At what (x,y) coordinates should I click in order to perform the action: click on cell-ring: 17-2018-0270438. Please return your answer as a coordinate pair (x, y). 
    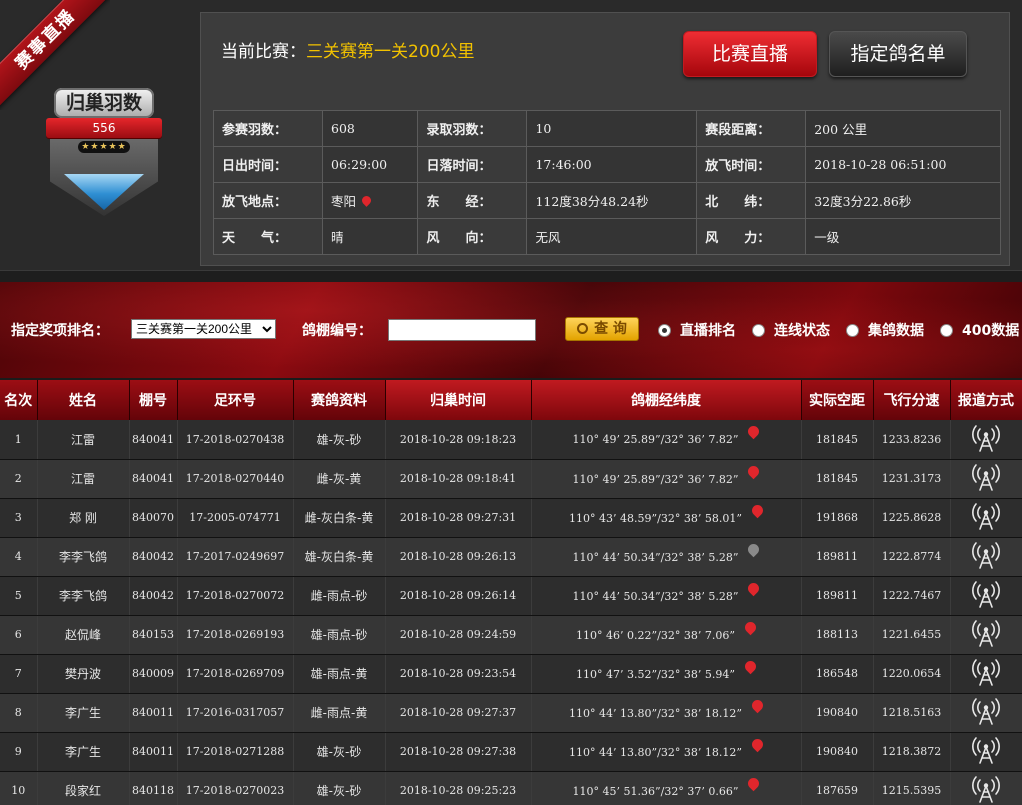
    Looking at the image, I should click on (235, 440).